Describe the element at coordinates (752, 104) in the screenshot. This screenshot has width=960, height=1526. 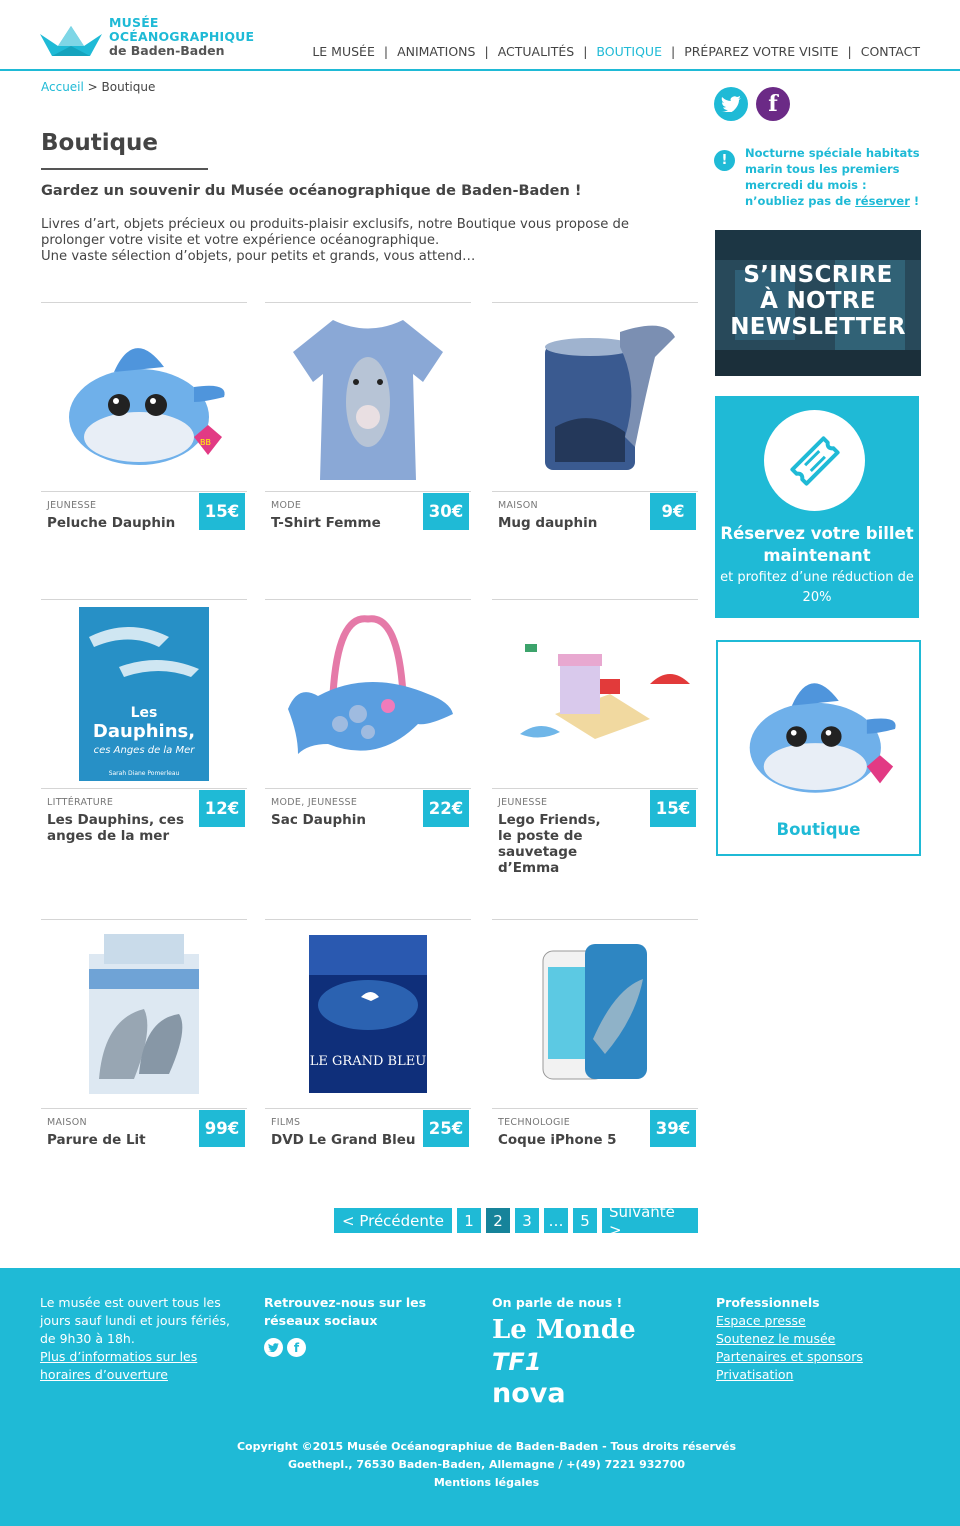
I see `social-links: f` at that location.